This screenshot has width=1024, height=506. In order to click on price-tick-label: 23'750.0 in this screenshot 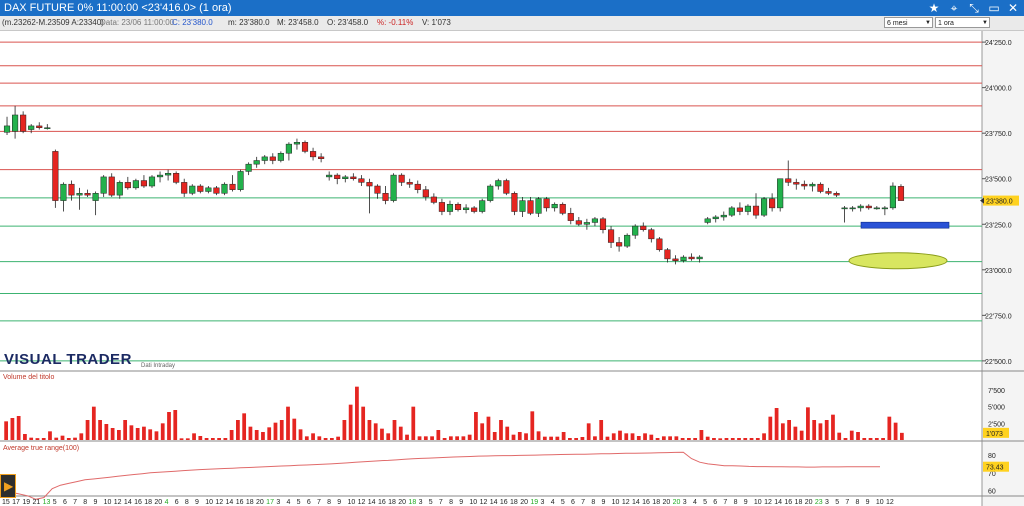, I will do `click(998, 134)`.